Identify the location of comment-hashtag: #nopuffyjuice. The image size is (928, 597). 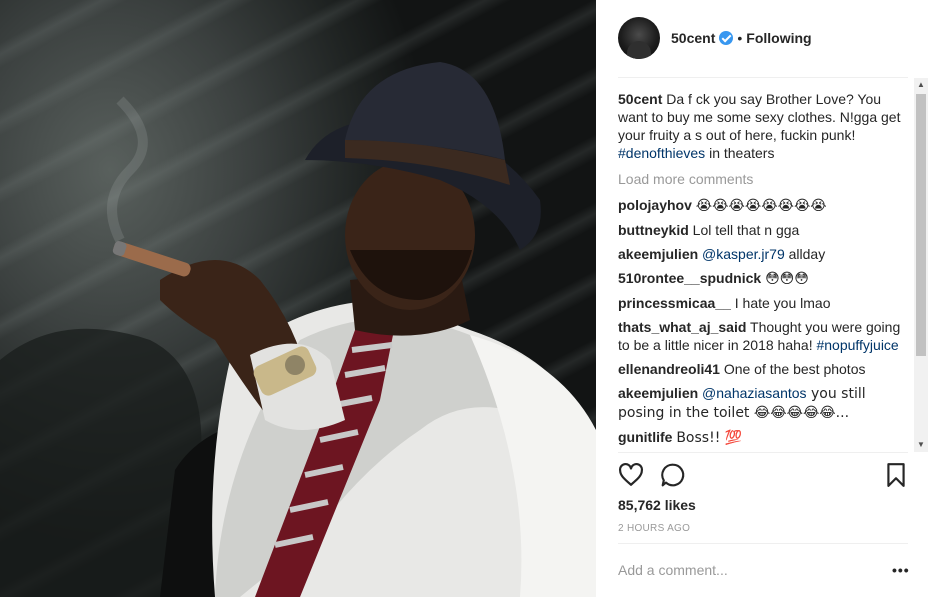
(857, 345).